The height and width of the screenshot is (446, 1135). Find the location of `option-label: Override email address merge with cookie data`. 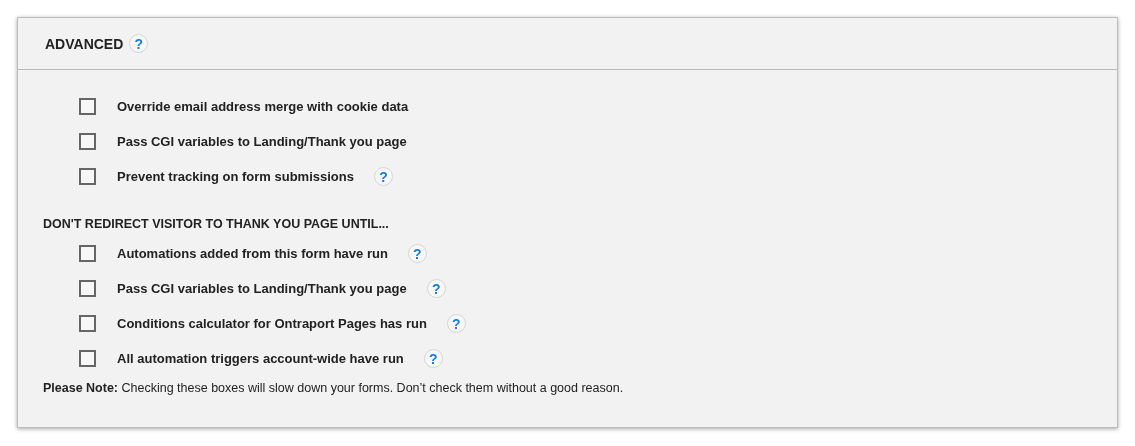

option-label: Override email address merge with cookie data is located at coordinates (263, 106).